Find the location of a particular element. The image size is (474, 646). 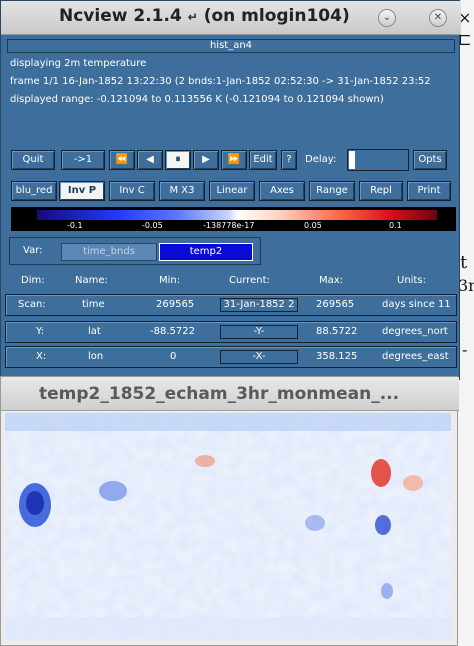

fast-forward-icon: ⏩ is located at coordinates (234, 159).